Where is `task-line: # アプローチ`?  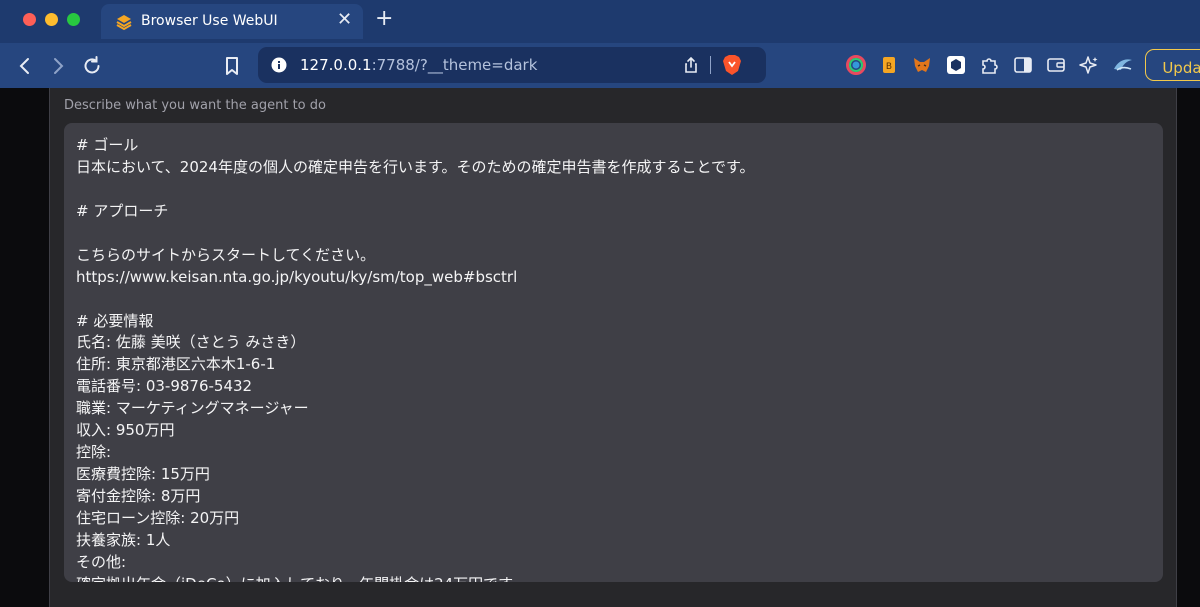
task-line: # アプローチ is located at coordinates (122, 210).